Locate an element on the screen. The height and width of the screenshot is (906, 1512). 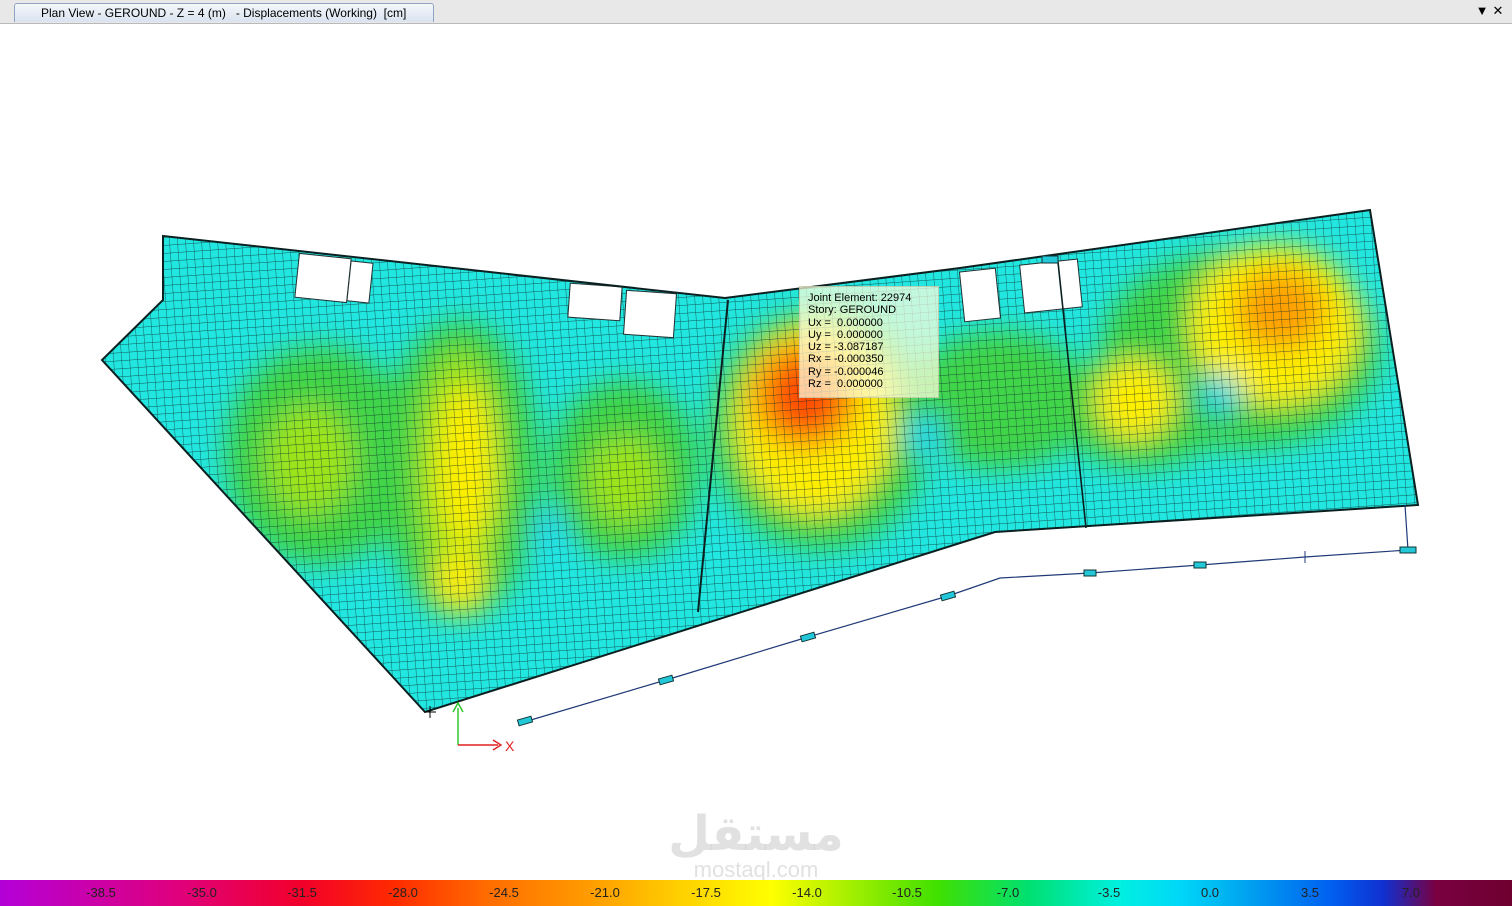
tooltip-line: Rz = 0.000000 is located at coordinates (845, 384).